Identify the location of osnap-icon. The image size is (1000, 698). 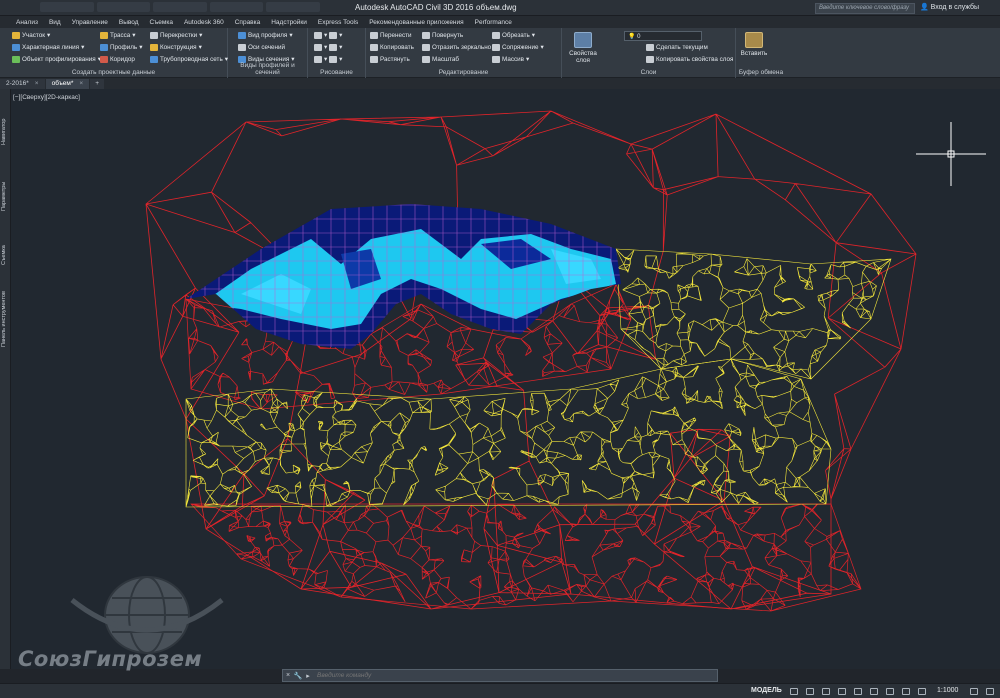
(858, 691).